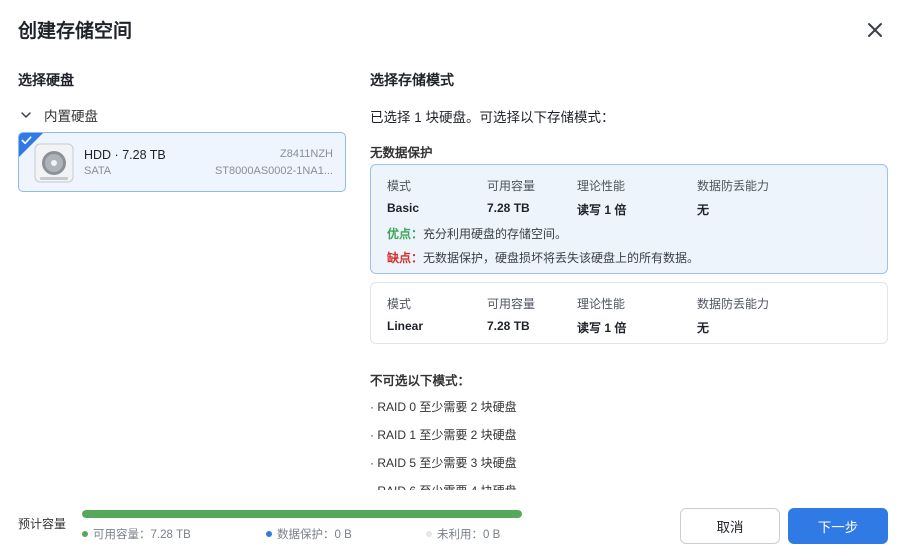  What do you see at coordinates (26, 140) in the screenshot?
I see `check-icon` at bounding box center [26, 140].